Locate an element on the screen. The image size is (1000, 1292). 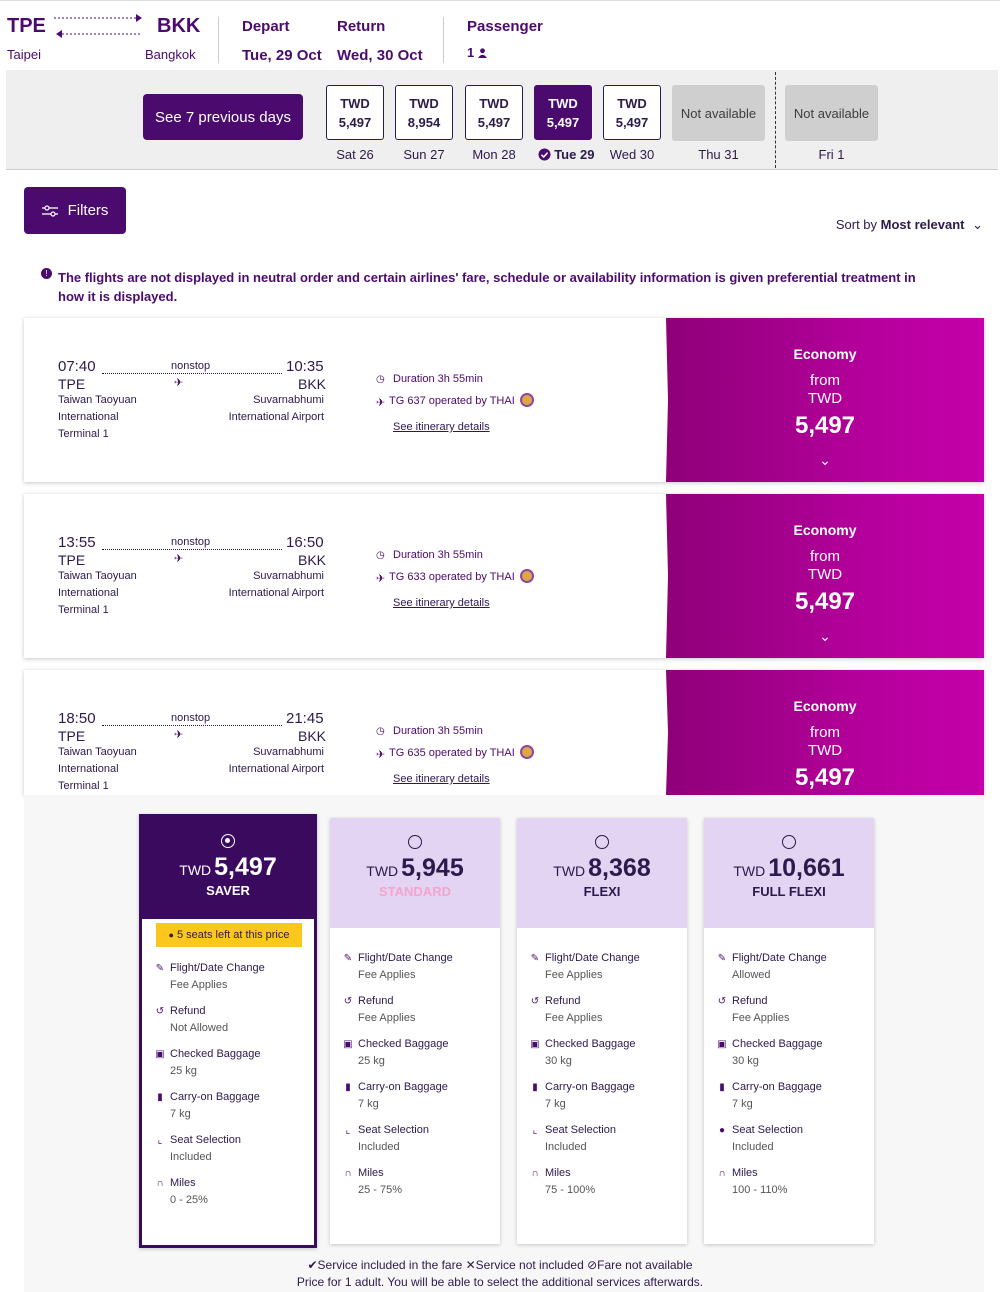
fare-feature: ✎ Flight/Date Change Fee Applies is located at coordinates (210, 976).